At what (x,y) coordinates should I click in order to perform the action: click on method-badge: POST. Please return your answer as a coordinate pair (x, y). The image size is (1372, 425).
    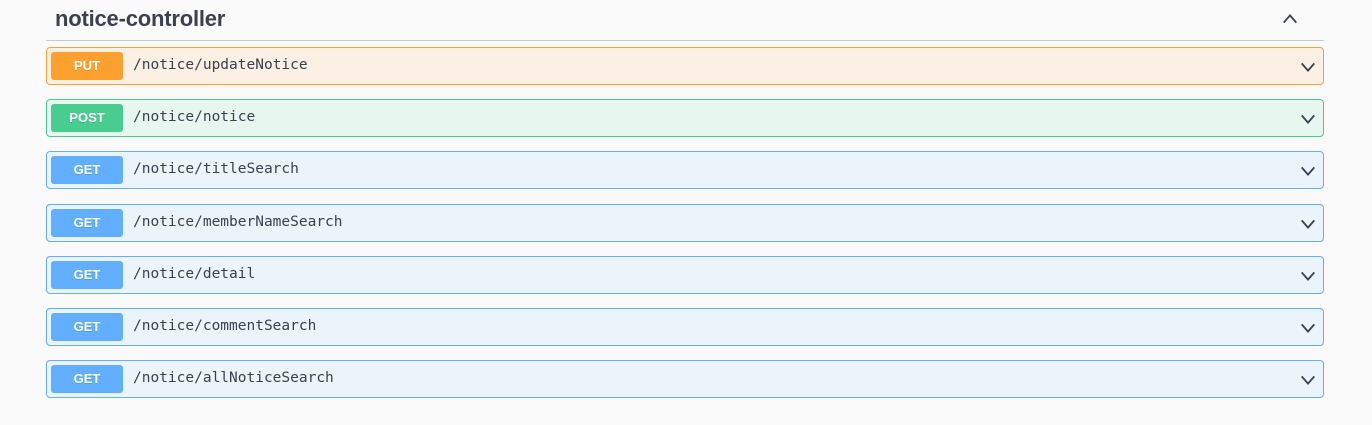
    Looking at the image, I should click on (87, 118).